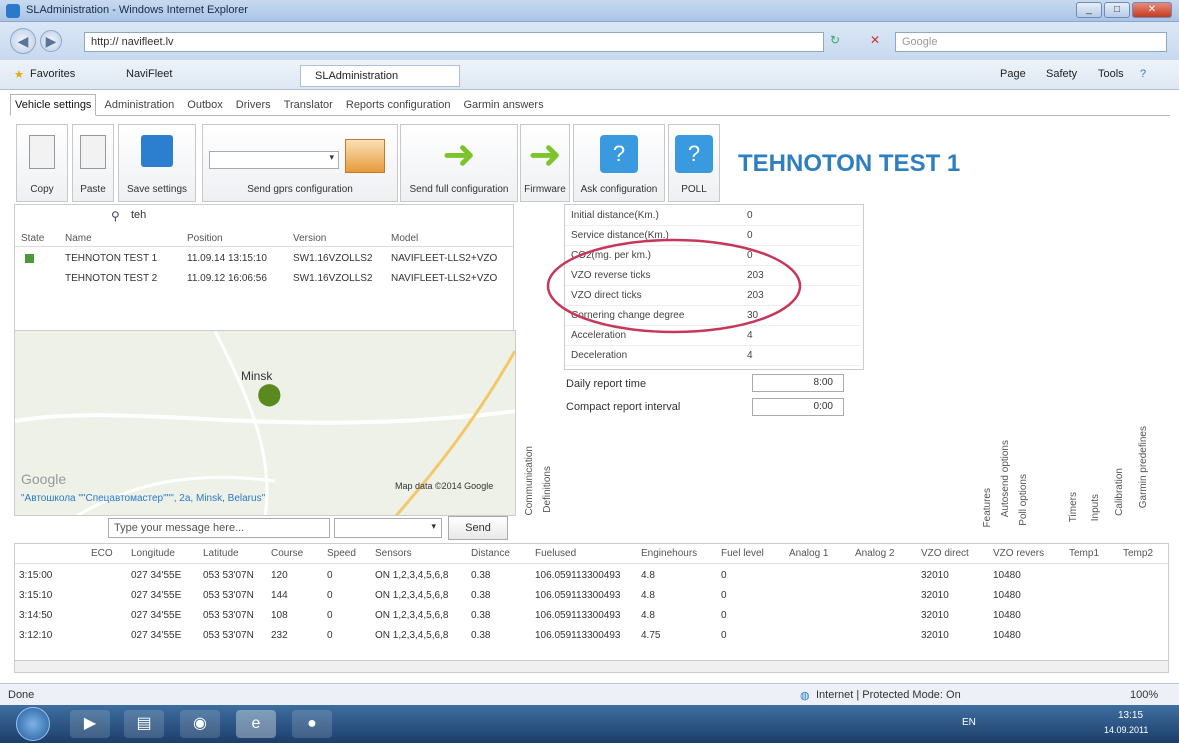 The image size is (1179, 743). I want to click on save-settings-button: Save settings, so click(157, 163).